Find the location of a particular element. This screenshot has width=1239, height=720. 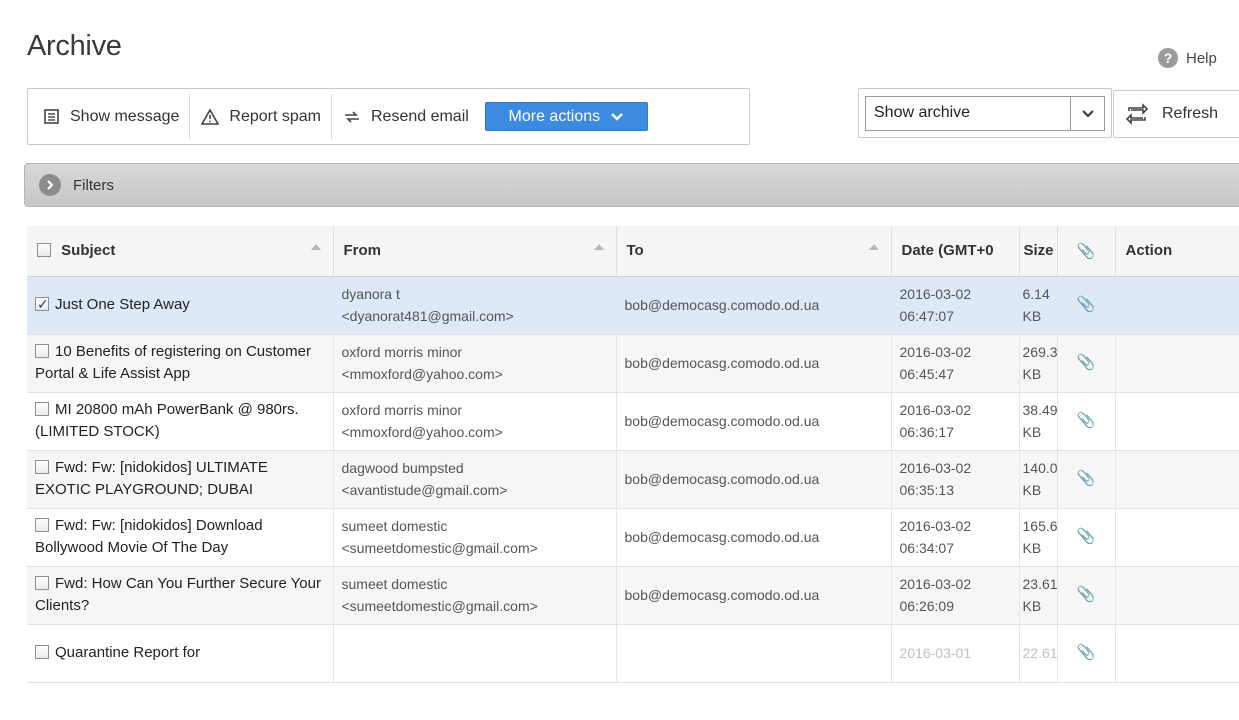

resend-email-button: Resend email is located at coordinates (405, 117).